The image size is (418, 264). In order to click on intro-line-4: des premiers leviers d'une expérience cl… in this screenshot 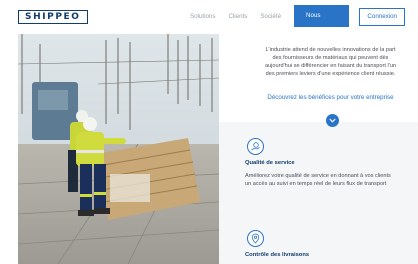, I will do `click(330, 74)`.